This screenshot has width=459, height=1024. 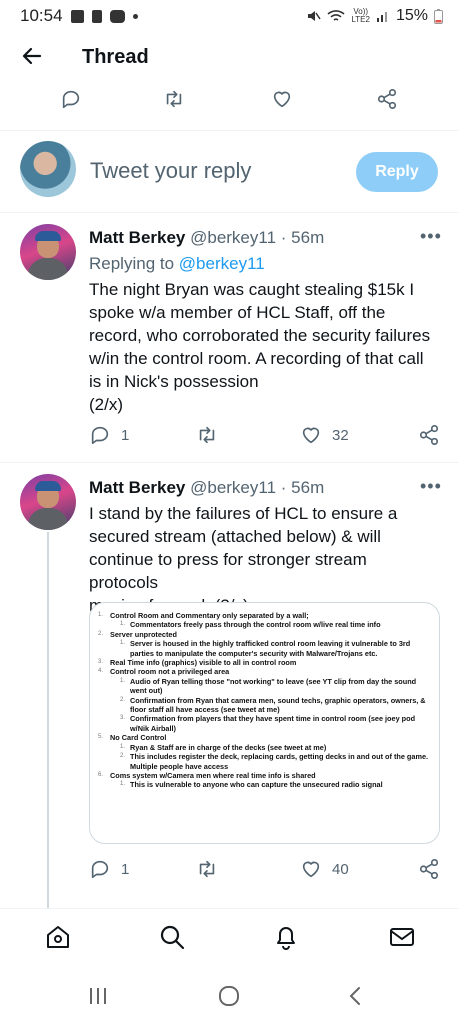 What do you see at coordinates (115, 57) in the screenshot?
I see `page-title: Thread` at bounding box center [115, 57].